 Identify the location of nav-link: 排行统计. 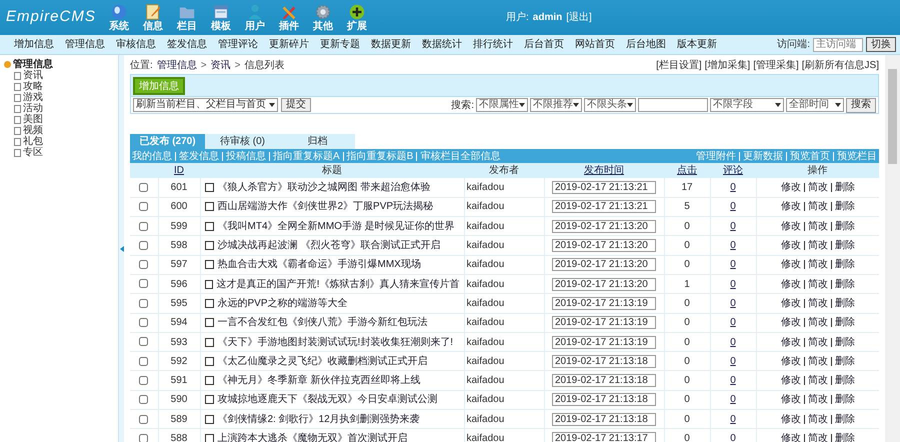
(493, 44).